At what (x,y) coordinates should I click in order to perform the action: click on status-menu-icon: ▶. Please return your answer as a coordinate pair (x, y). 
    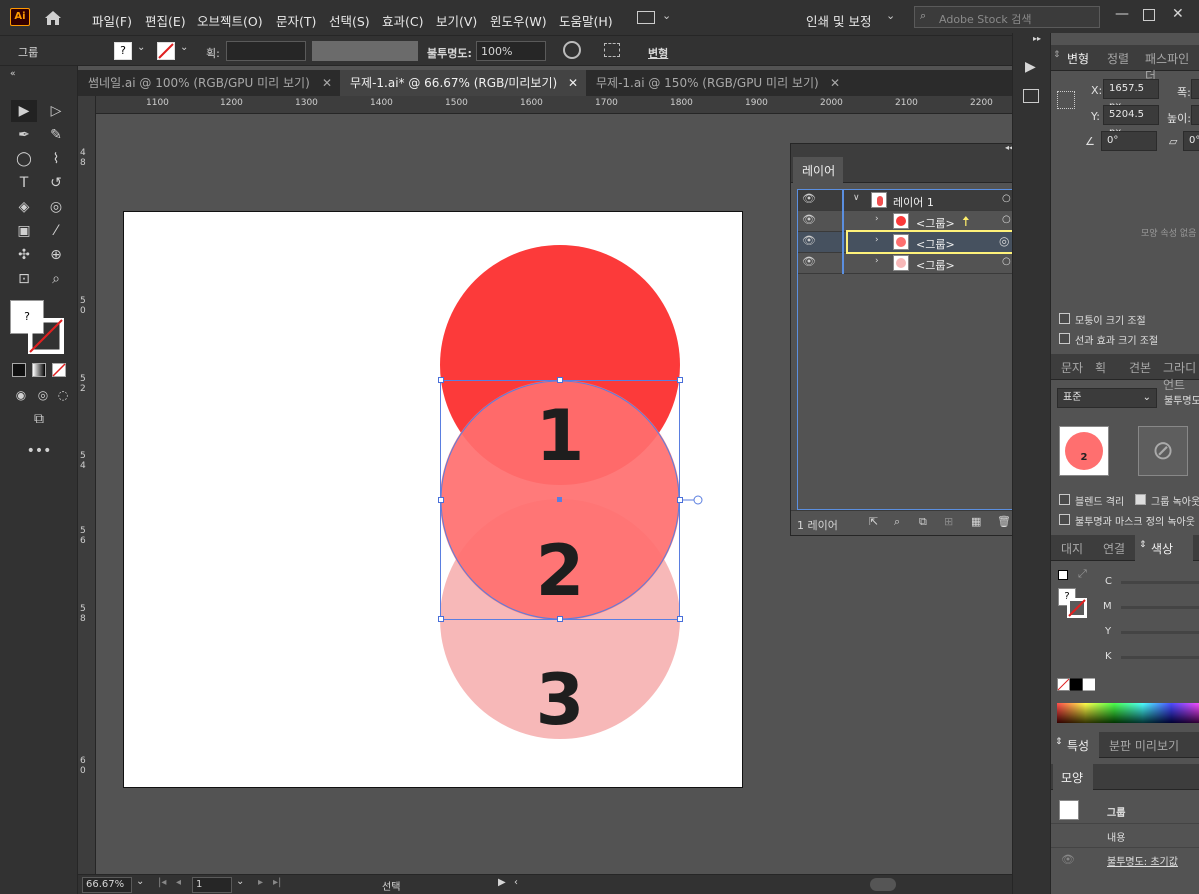
    Looking at the image, I should click on (502, 882).